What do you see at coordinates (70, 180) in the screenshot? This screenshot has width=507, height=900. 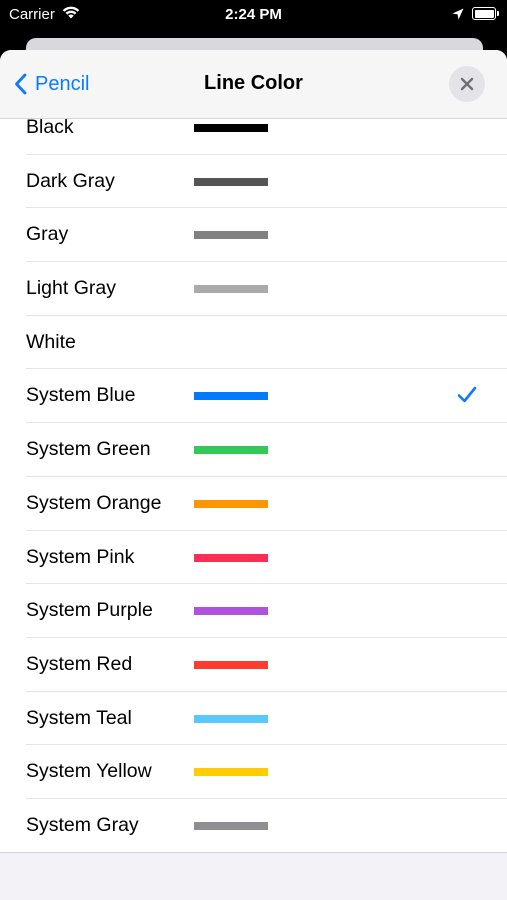 I see `color-name-label: Dark Gray` at bounding box center [70, 180].